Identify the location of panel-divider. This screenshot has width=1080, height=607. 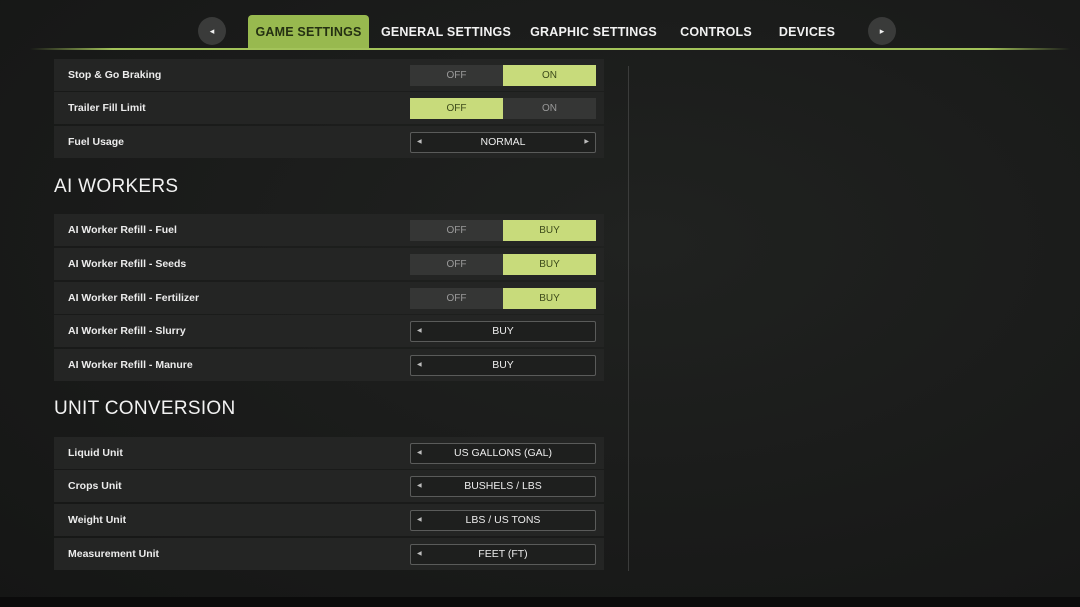
(628, 318).